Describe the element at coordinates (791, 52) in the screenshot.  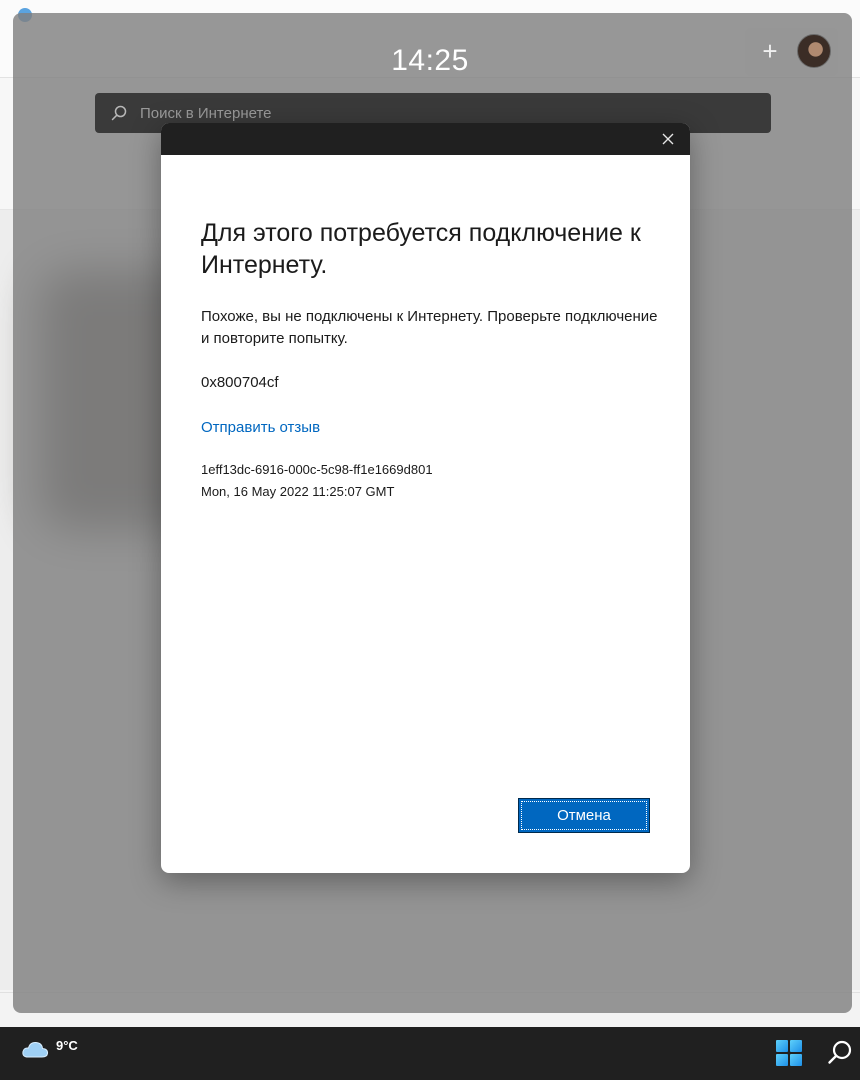
I see `widgets-header-controls: +` at that location.